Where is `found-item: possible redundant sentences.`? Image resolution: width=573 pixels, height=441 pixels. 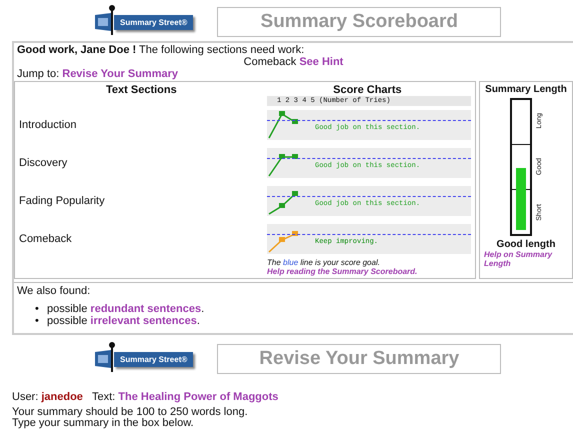
found-item: possible redundant sentences. is located at coordinates (125, 309).